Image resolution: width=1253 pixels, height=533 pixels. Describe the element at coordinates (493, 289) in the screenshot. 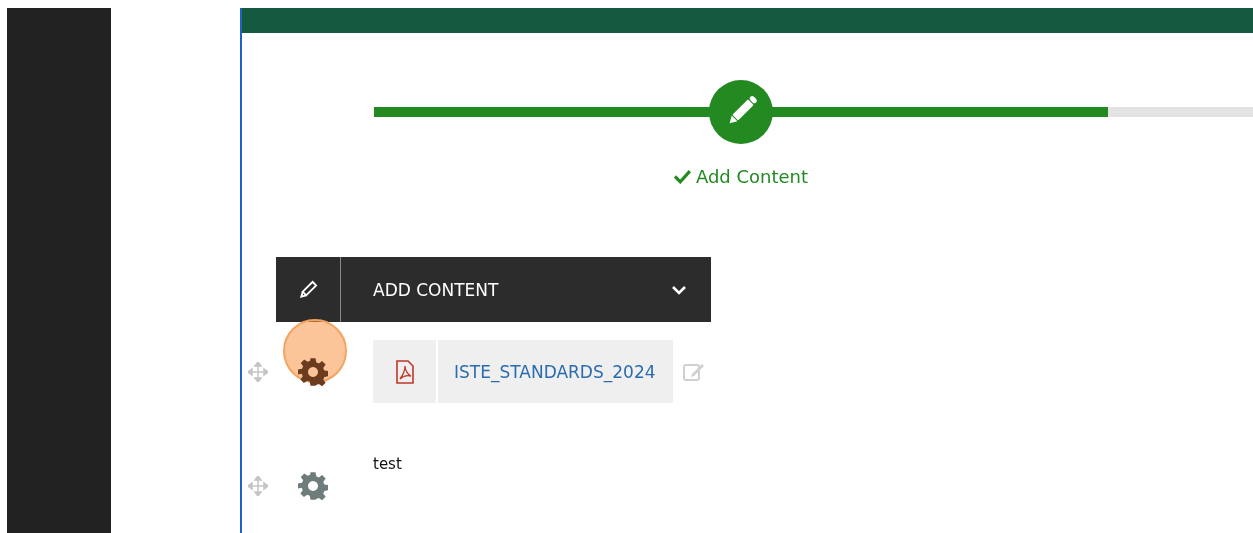

I see `add-content-dropdown: ADD CONTENT` at that location.